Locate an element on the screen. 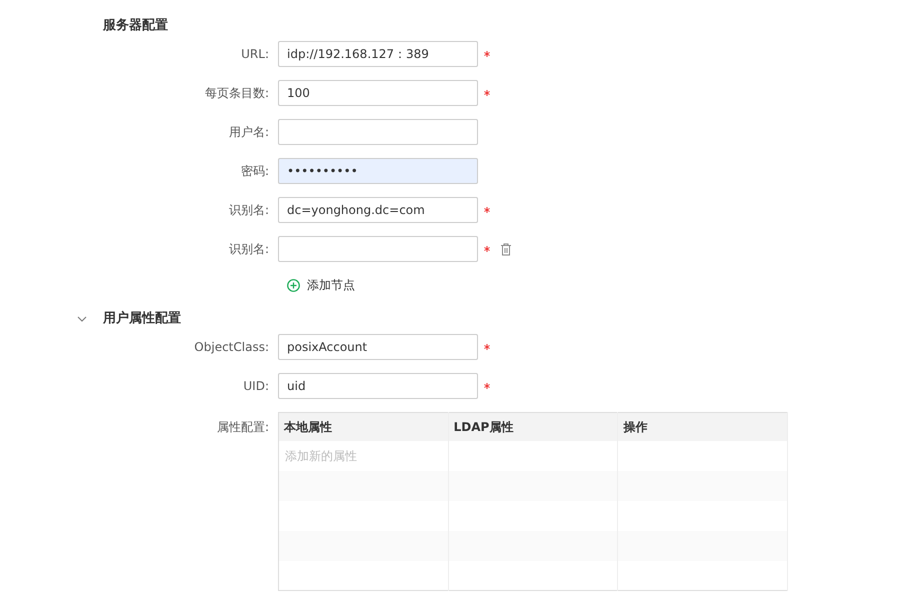 The height and width of the screenshot is (605, 897). input-field: dc=yonghong.dc=com is located at coordinates (378, 210).